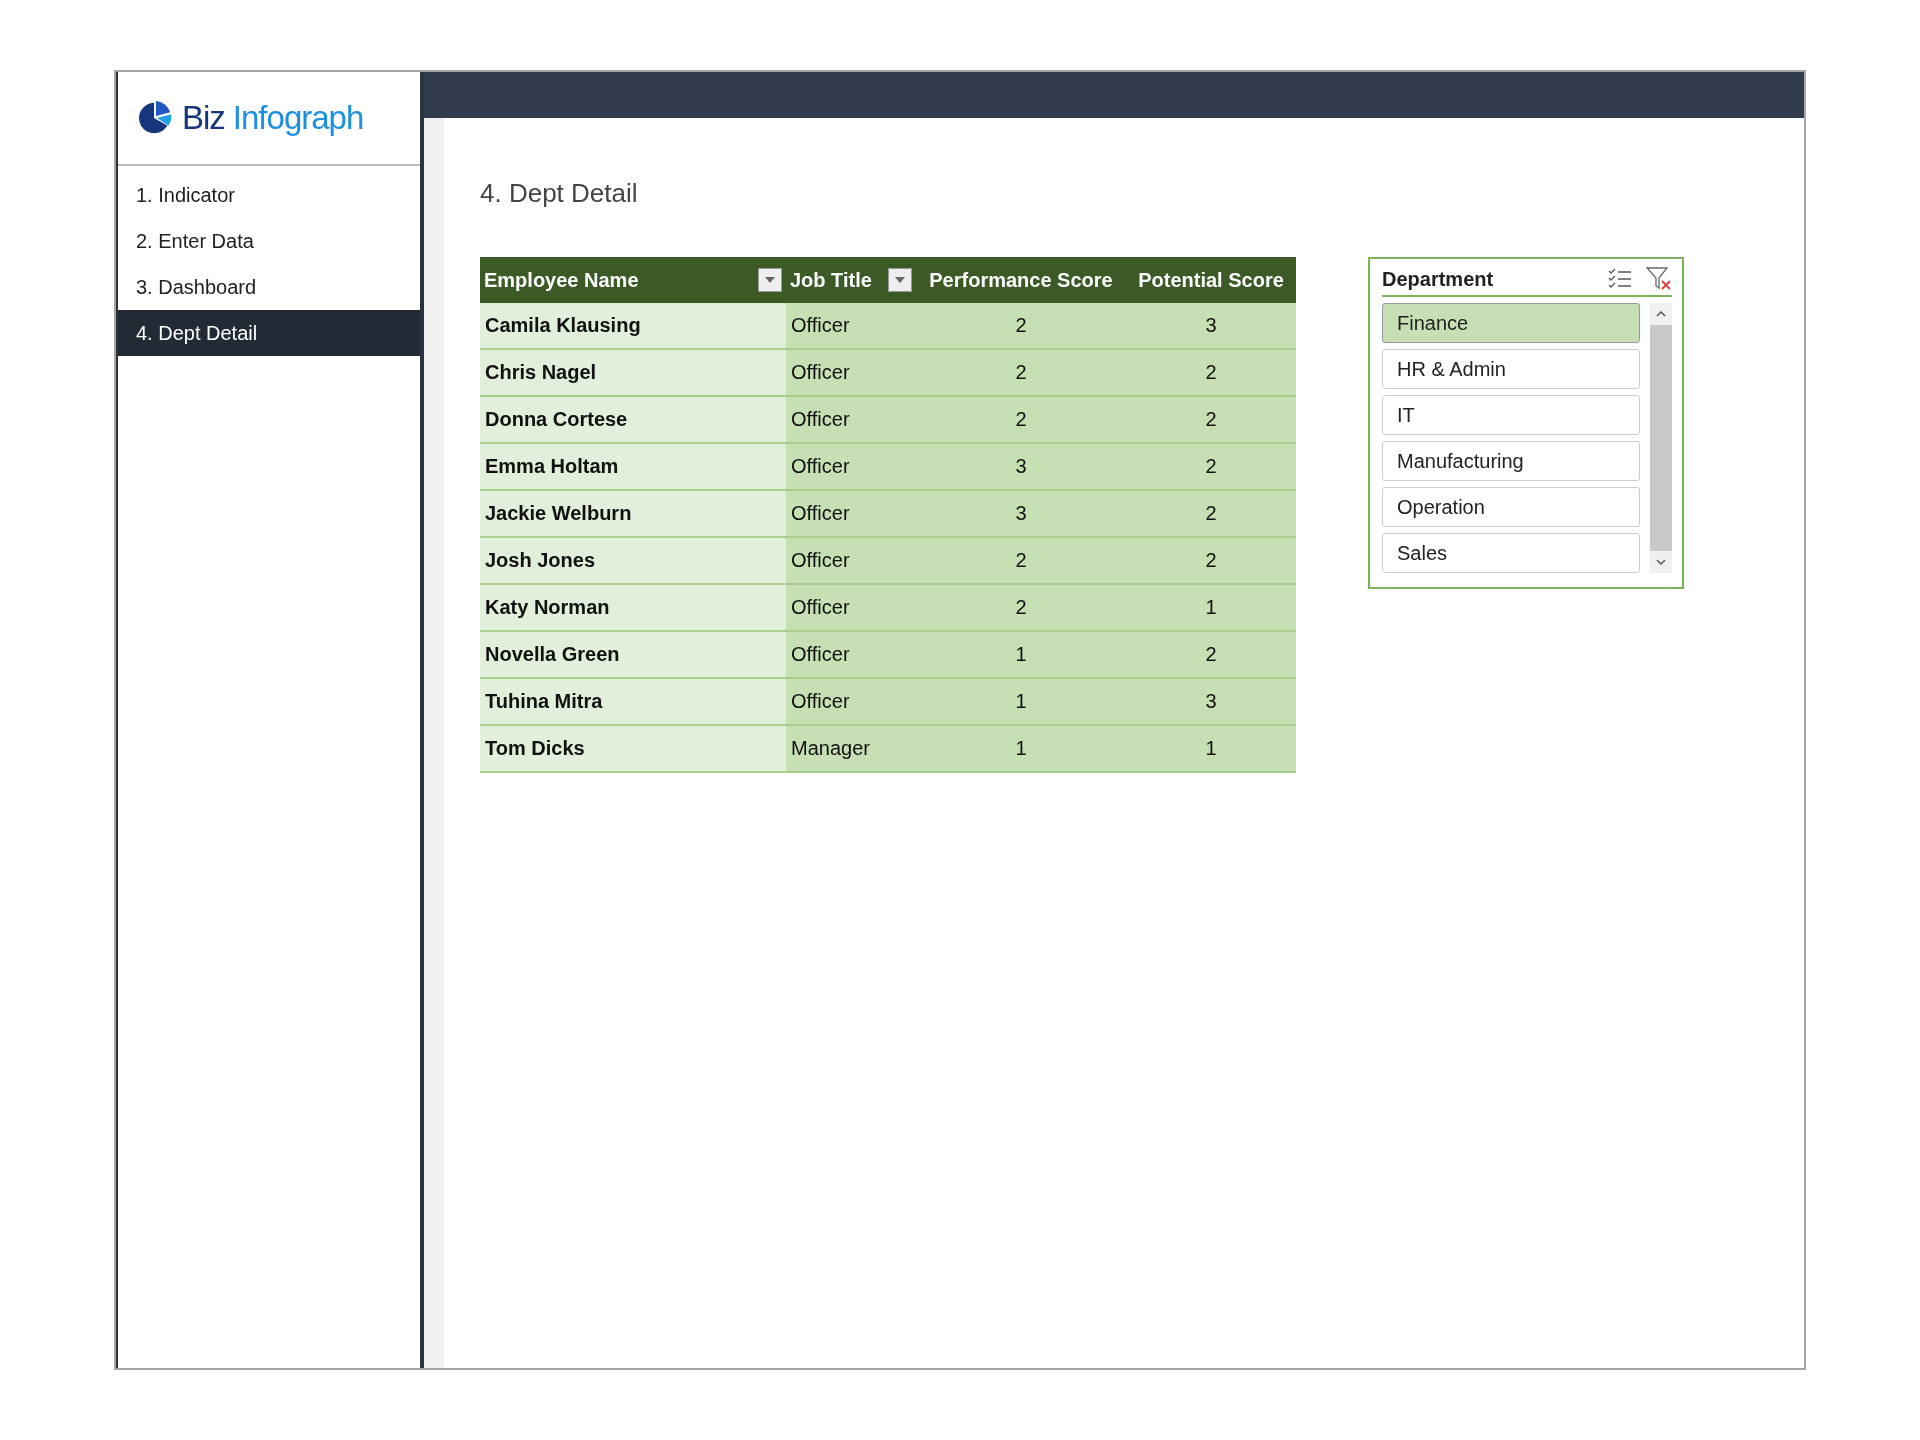  I want to click on column-header: Performance Score, so click(1021, 280).